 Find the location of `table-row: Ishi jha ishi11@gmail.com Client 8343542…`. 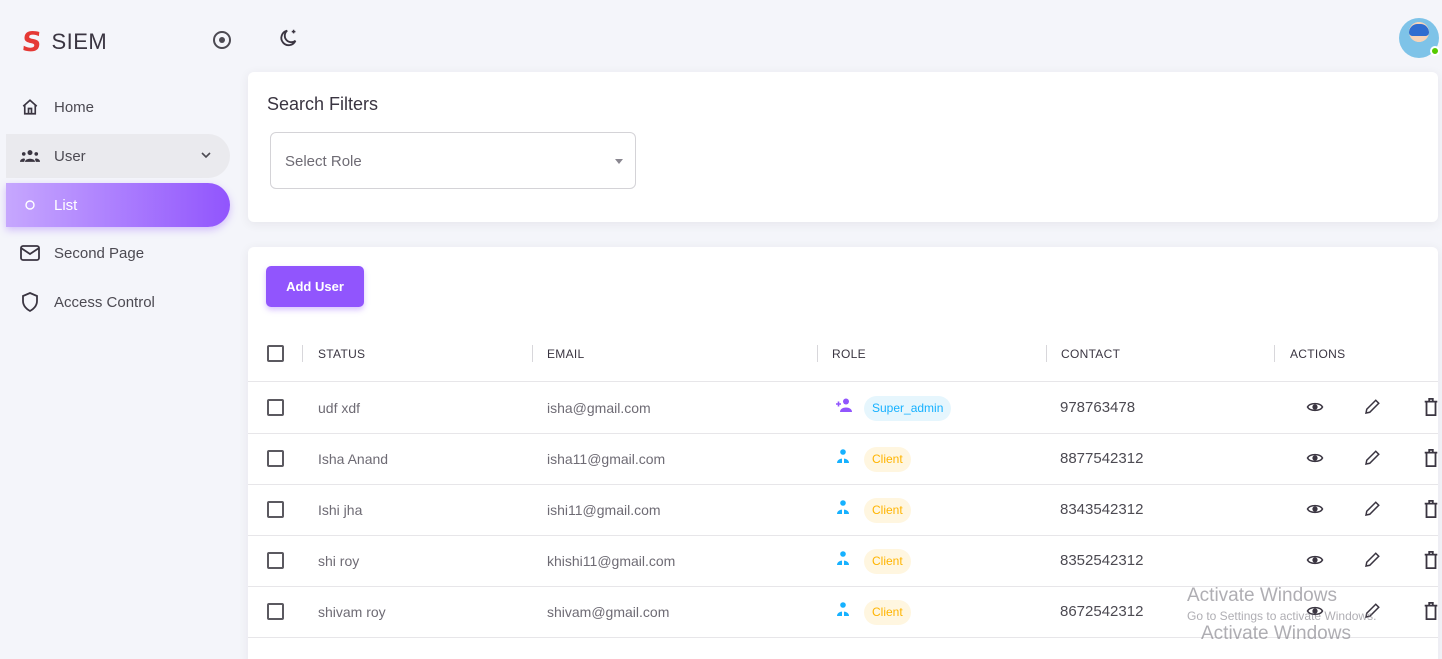

table-row: Ishi jha ishi11@gmail.com Client 8343542… is located at coordinates (843, 510).